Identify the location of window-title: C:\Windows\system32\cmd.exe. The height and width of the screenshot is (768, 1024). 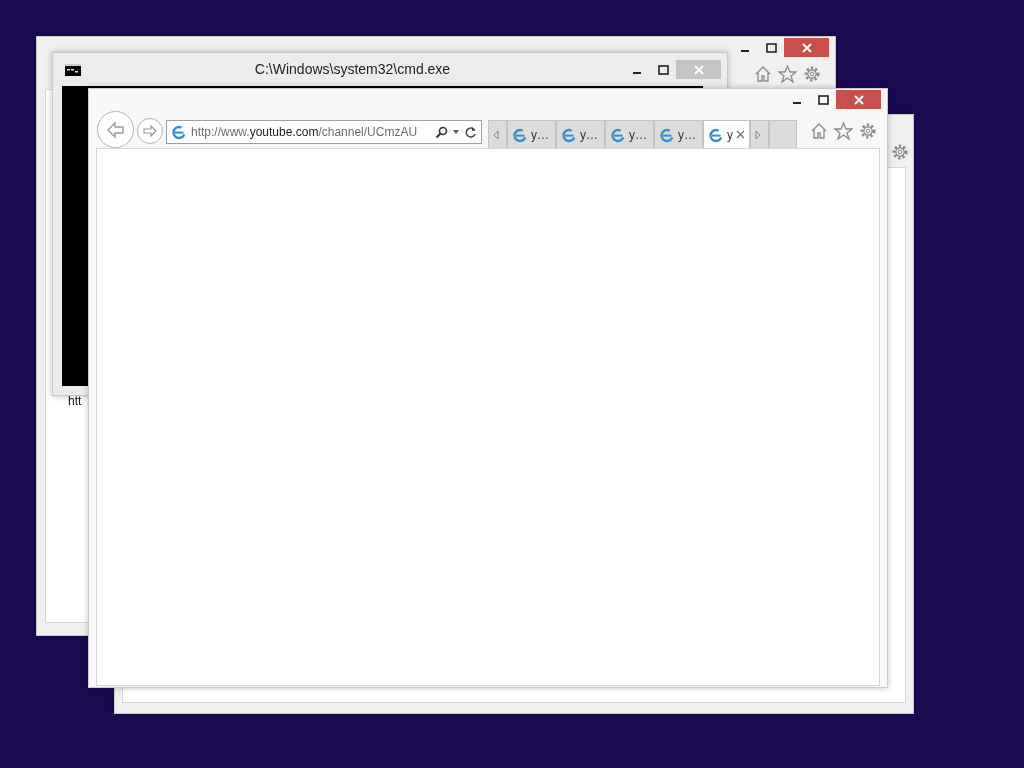
(352, 69).